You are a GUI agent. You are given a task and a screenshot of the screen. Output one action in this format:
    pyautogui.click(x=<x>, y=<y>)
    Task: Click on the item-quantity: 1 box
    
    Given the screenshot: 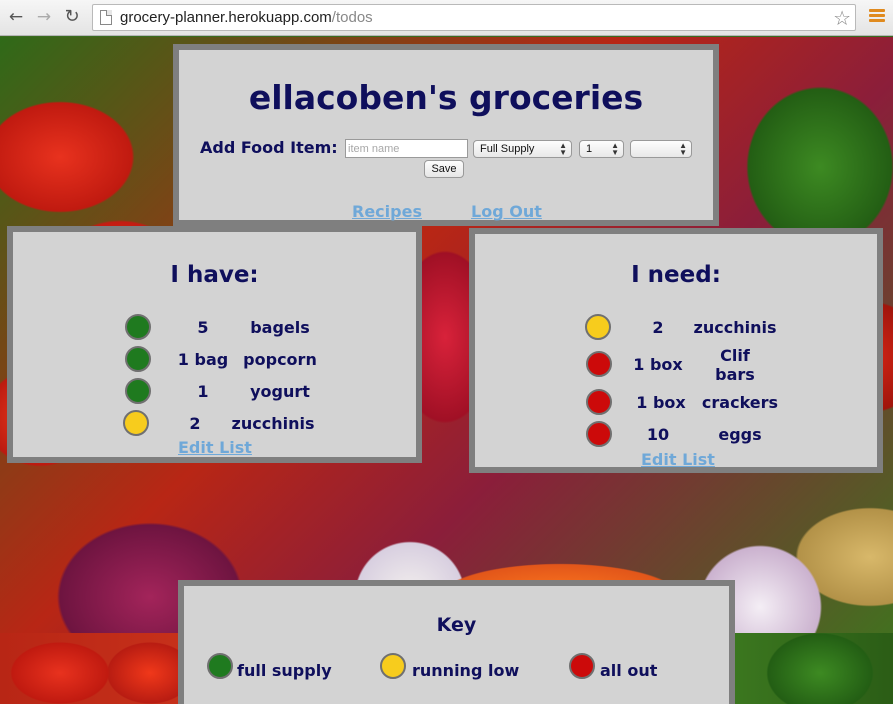 What is the action you would take?
    pyautogui.click(x=658, y=364)
    